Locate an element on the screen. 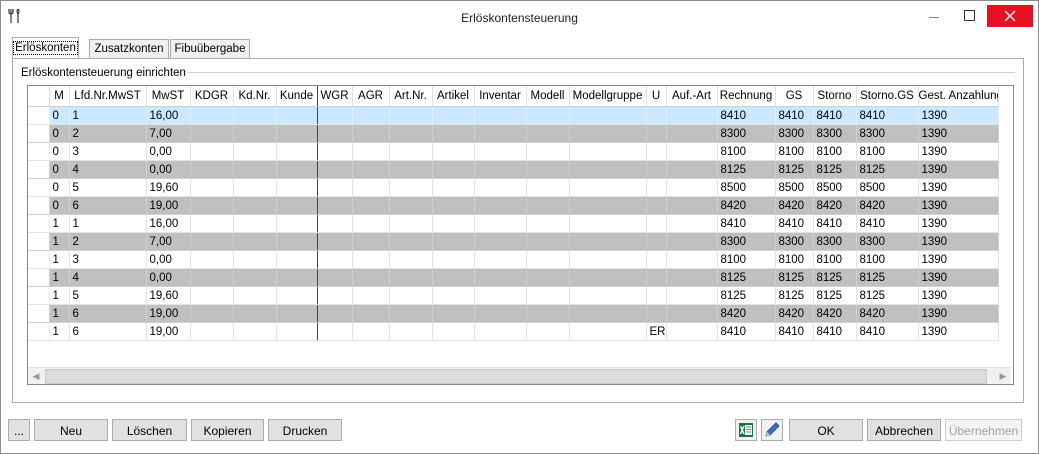  column-header: Auf.-Art is located at coordinates (692, 96).